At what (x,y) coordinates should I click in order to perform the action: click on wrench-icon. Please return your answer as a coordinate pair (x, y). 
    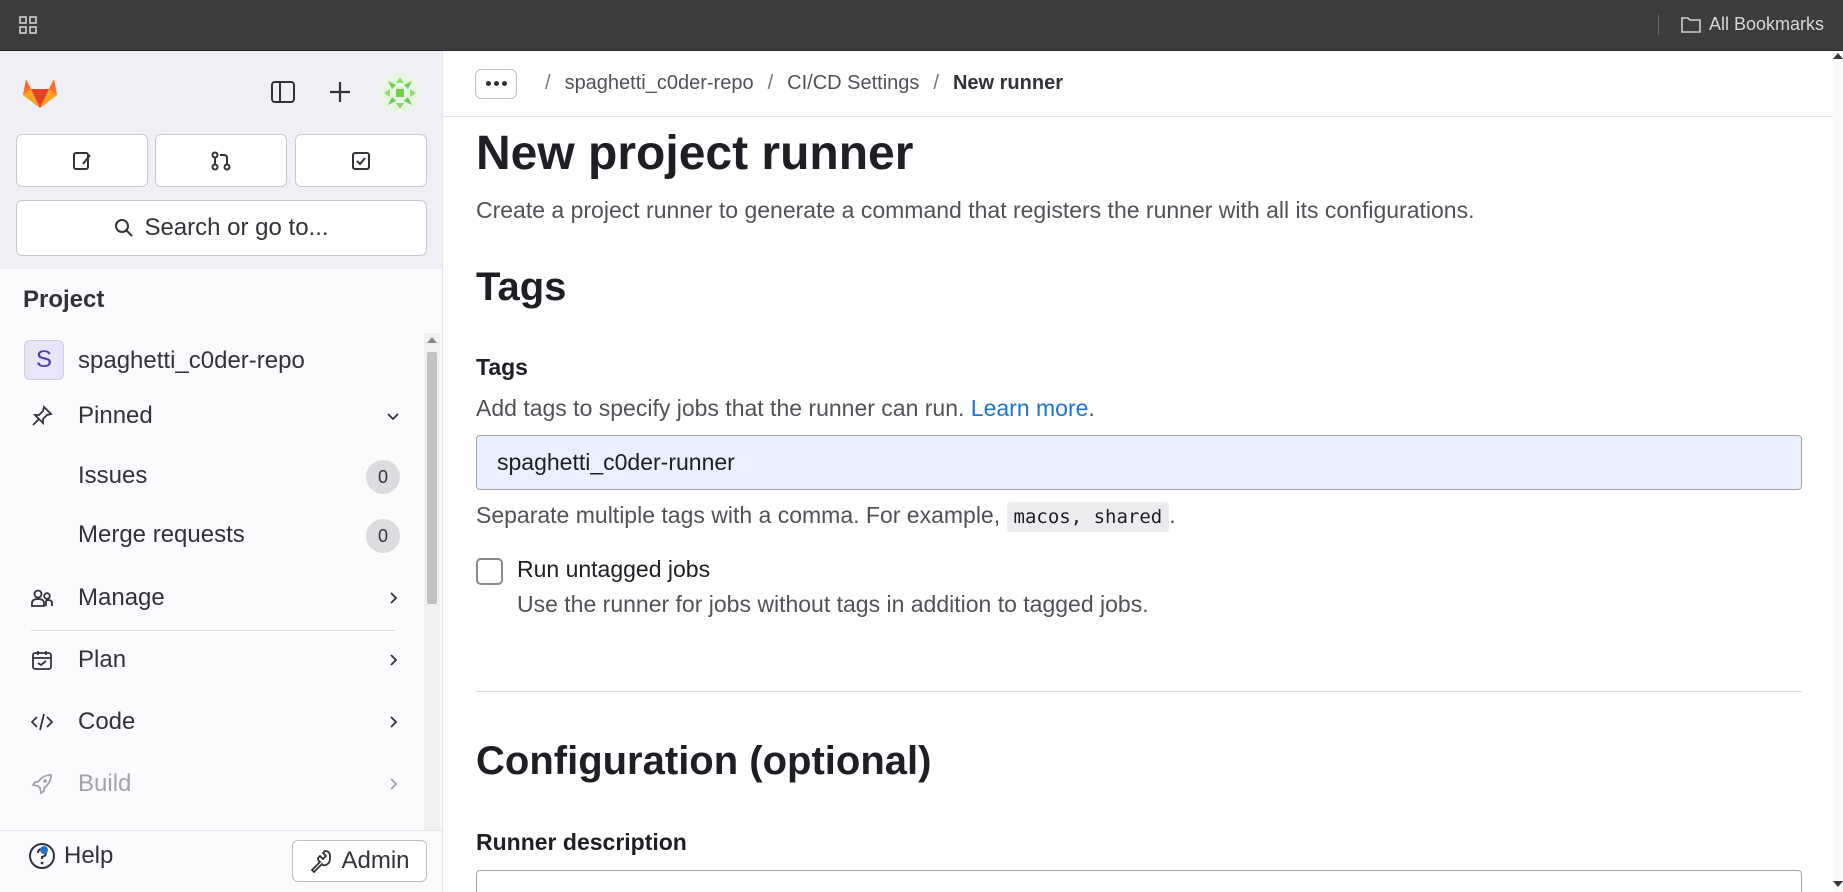
    Looking at the image, I should click on (321, 861).